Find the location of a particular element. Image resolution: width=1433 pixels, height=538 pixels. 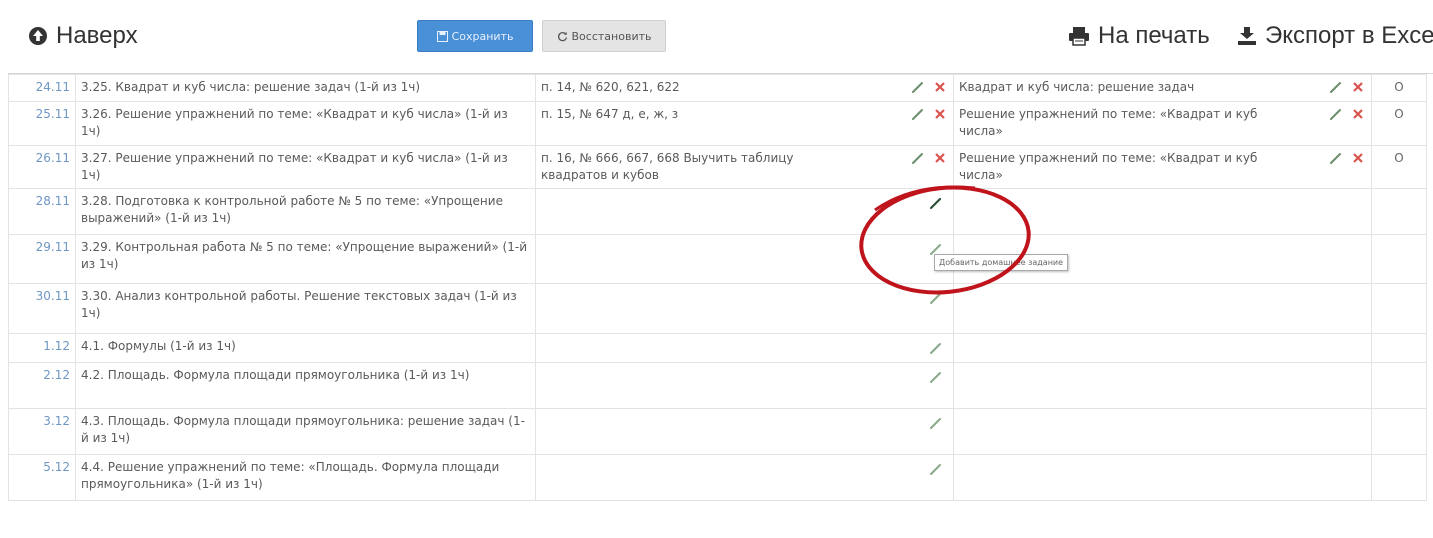

scroll-top-label: Наверх is located at coordinates (97, 35).